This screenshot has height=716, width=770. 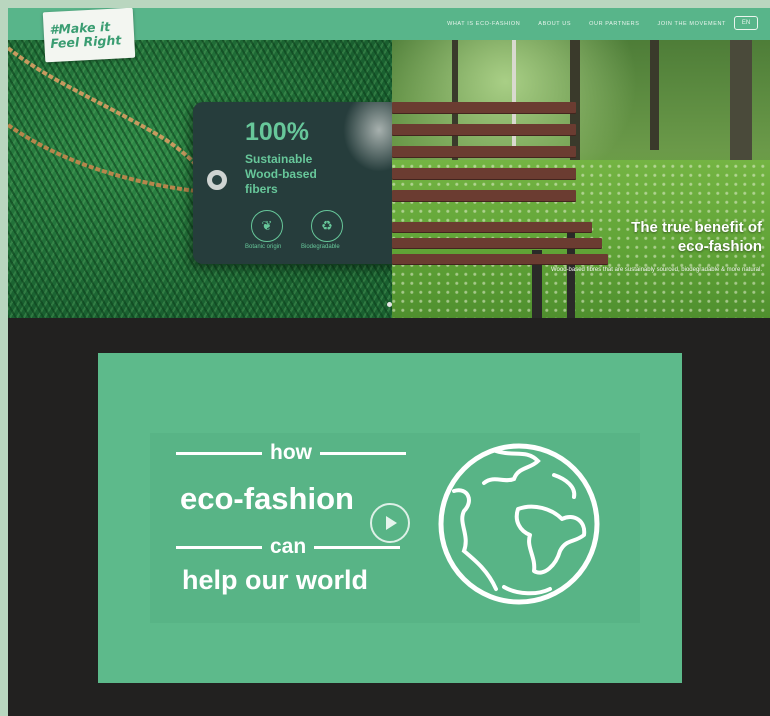 I want to click on tag-subheadline: Sustainable Wood-based fibers, so click(x=281, y=174).